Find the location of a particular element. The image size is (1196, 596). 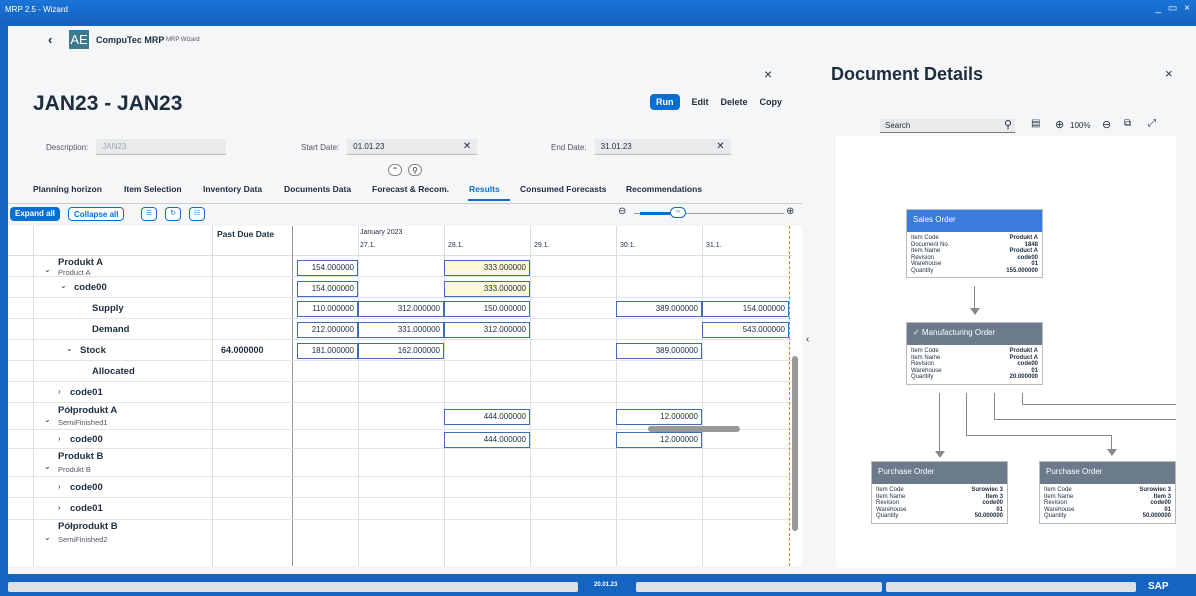

end-date-label: End Date: is located at coordinates (569, 147).